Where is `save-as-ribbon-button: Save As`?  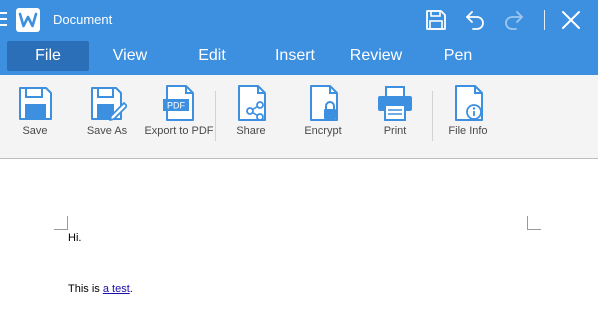
save-as-ribbon-button: Save As is located at coordinates (107, 110).